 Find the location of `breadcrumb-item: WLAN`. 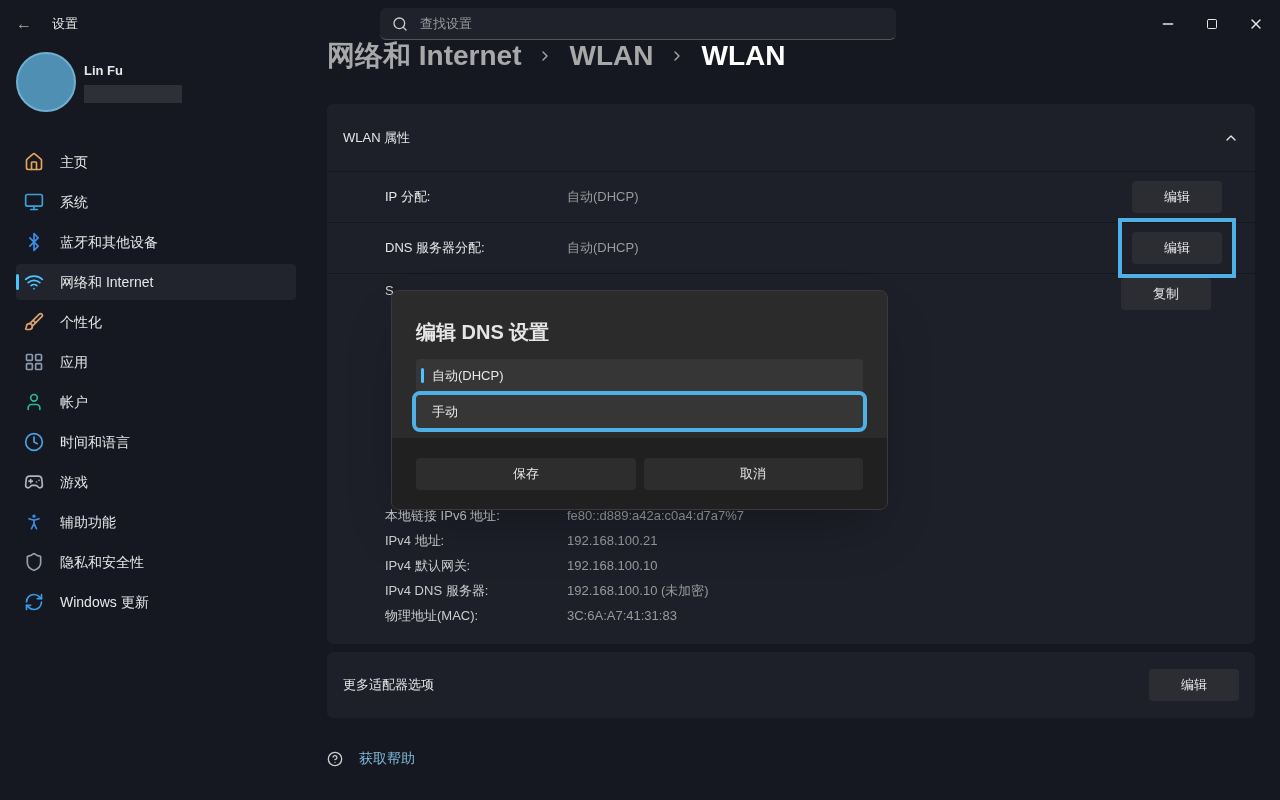

breadcrumb-item: WLAN is located at coordinates (743, 56).